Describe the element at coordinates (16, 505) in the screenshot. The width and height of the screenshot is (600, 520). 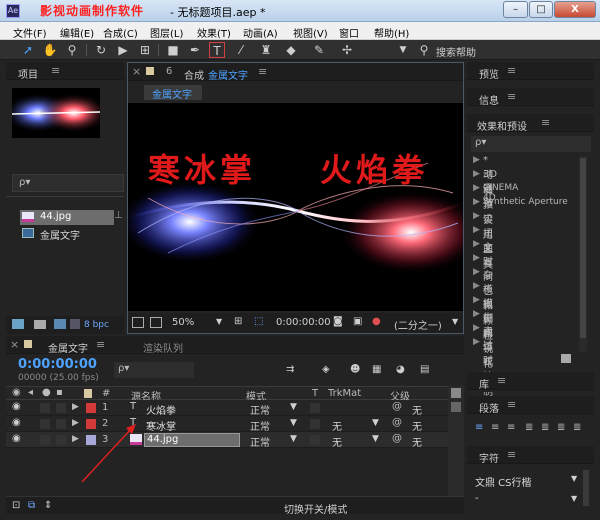
I see `layer-switches-icon: ⊡` at that location.